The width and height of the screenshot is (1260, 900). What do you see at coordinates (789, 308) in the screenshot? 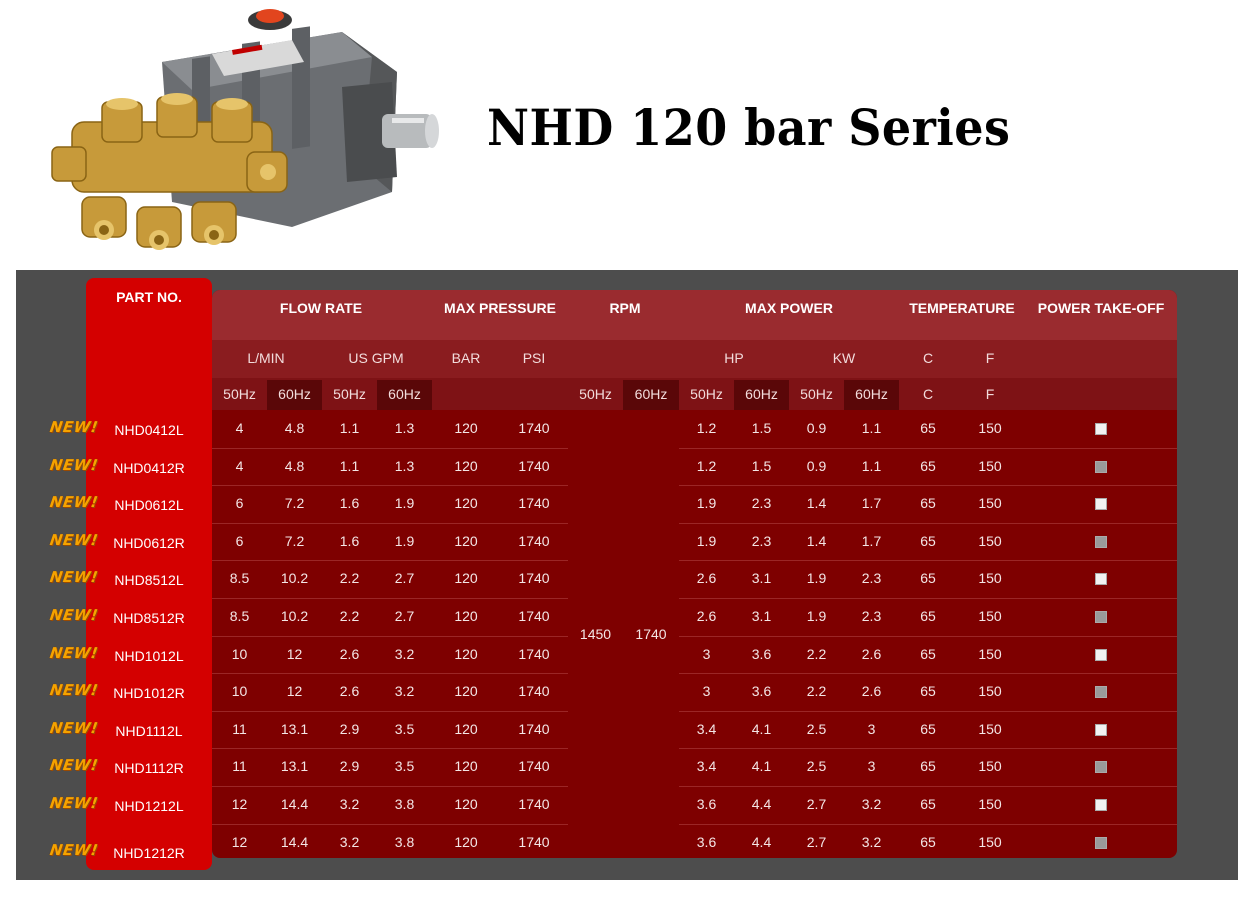
I see `header-max-power: MAX POWER` at bounding box center [789, 308].